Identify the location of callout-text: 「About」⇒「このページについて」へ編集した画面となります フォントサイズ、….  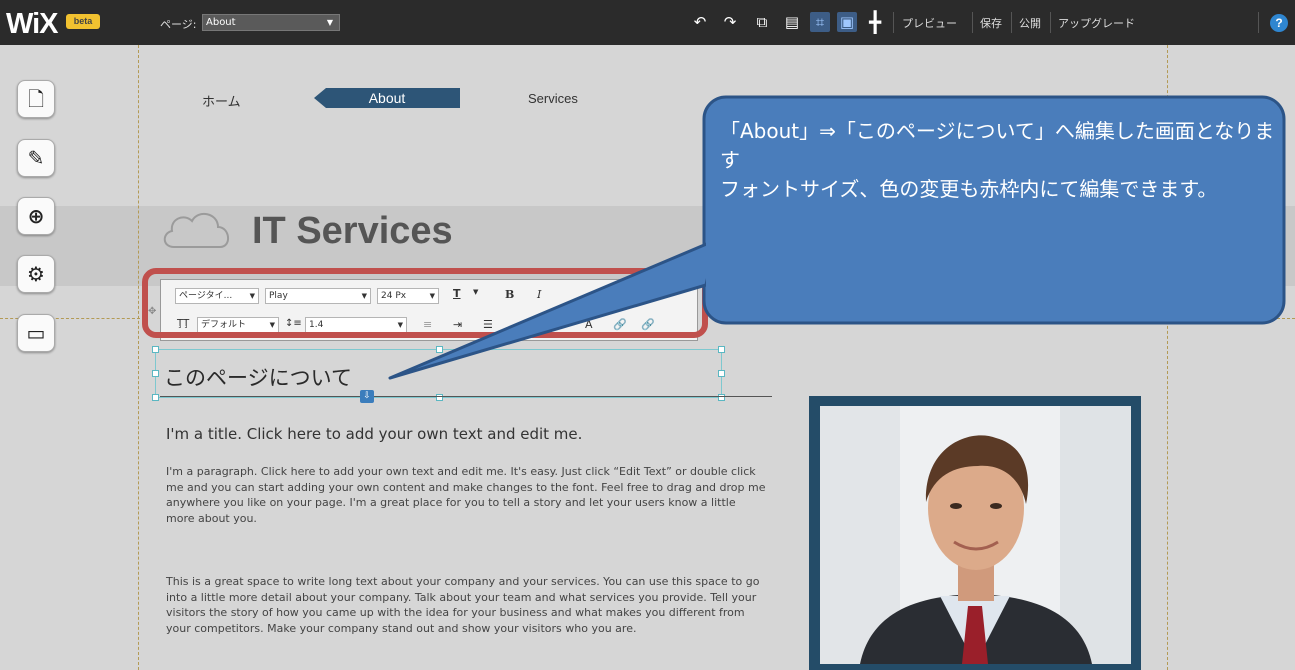
(1000, 160).